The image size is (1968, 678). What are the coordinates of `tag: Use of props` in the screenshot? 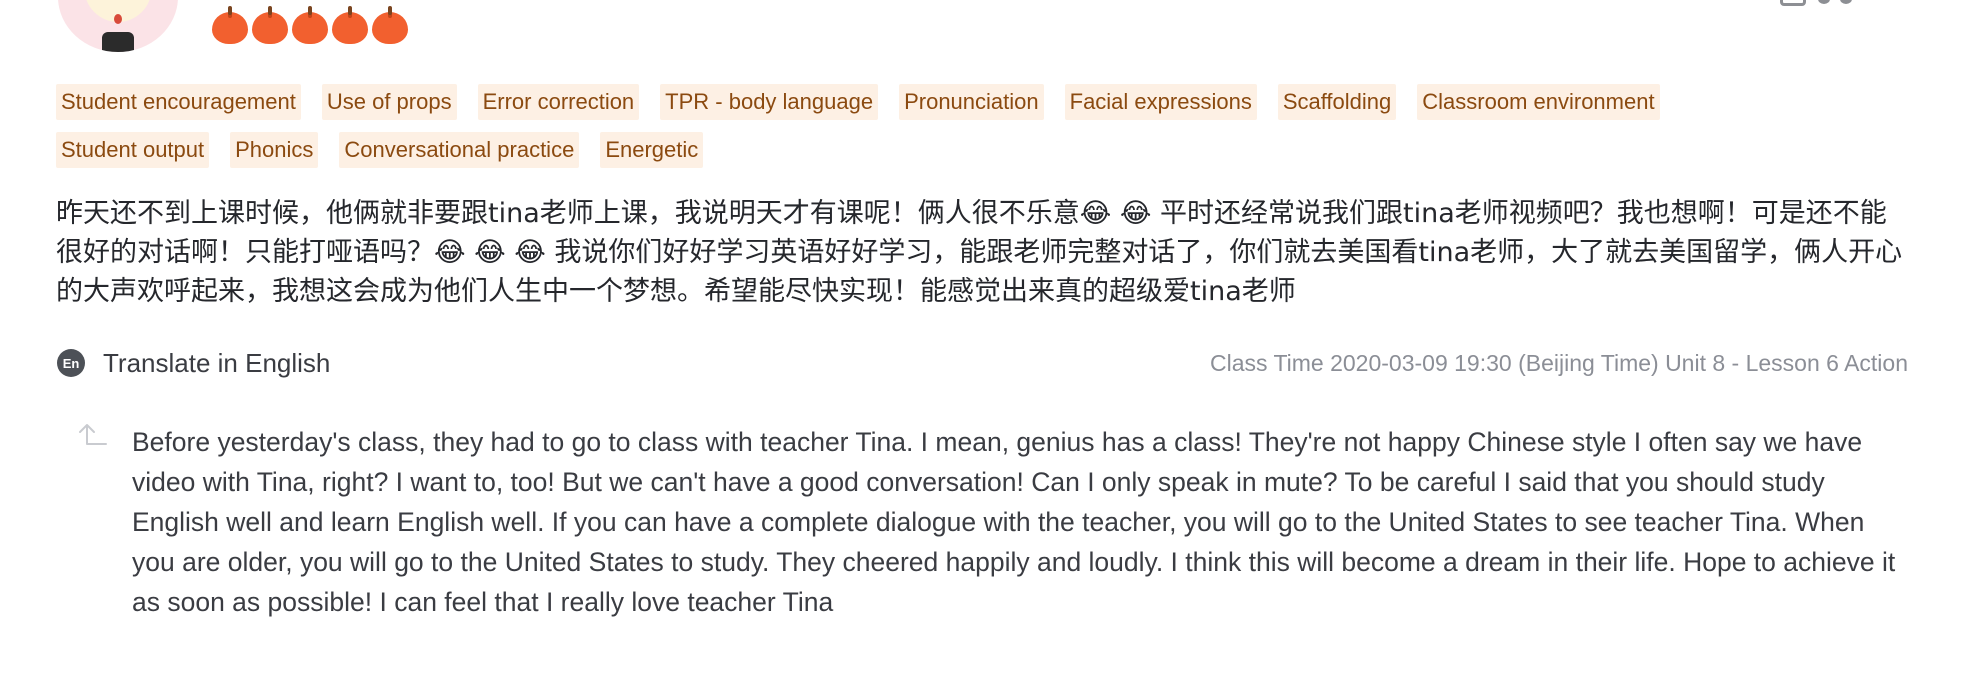 It's located at (389, 102).